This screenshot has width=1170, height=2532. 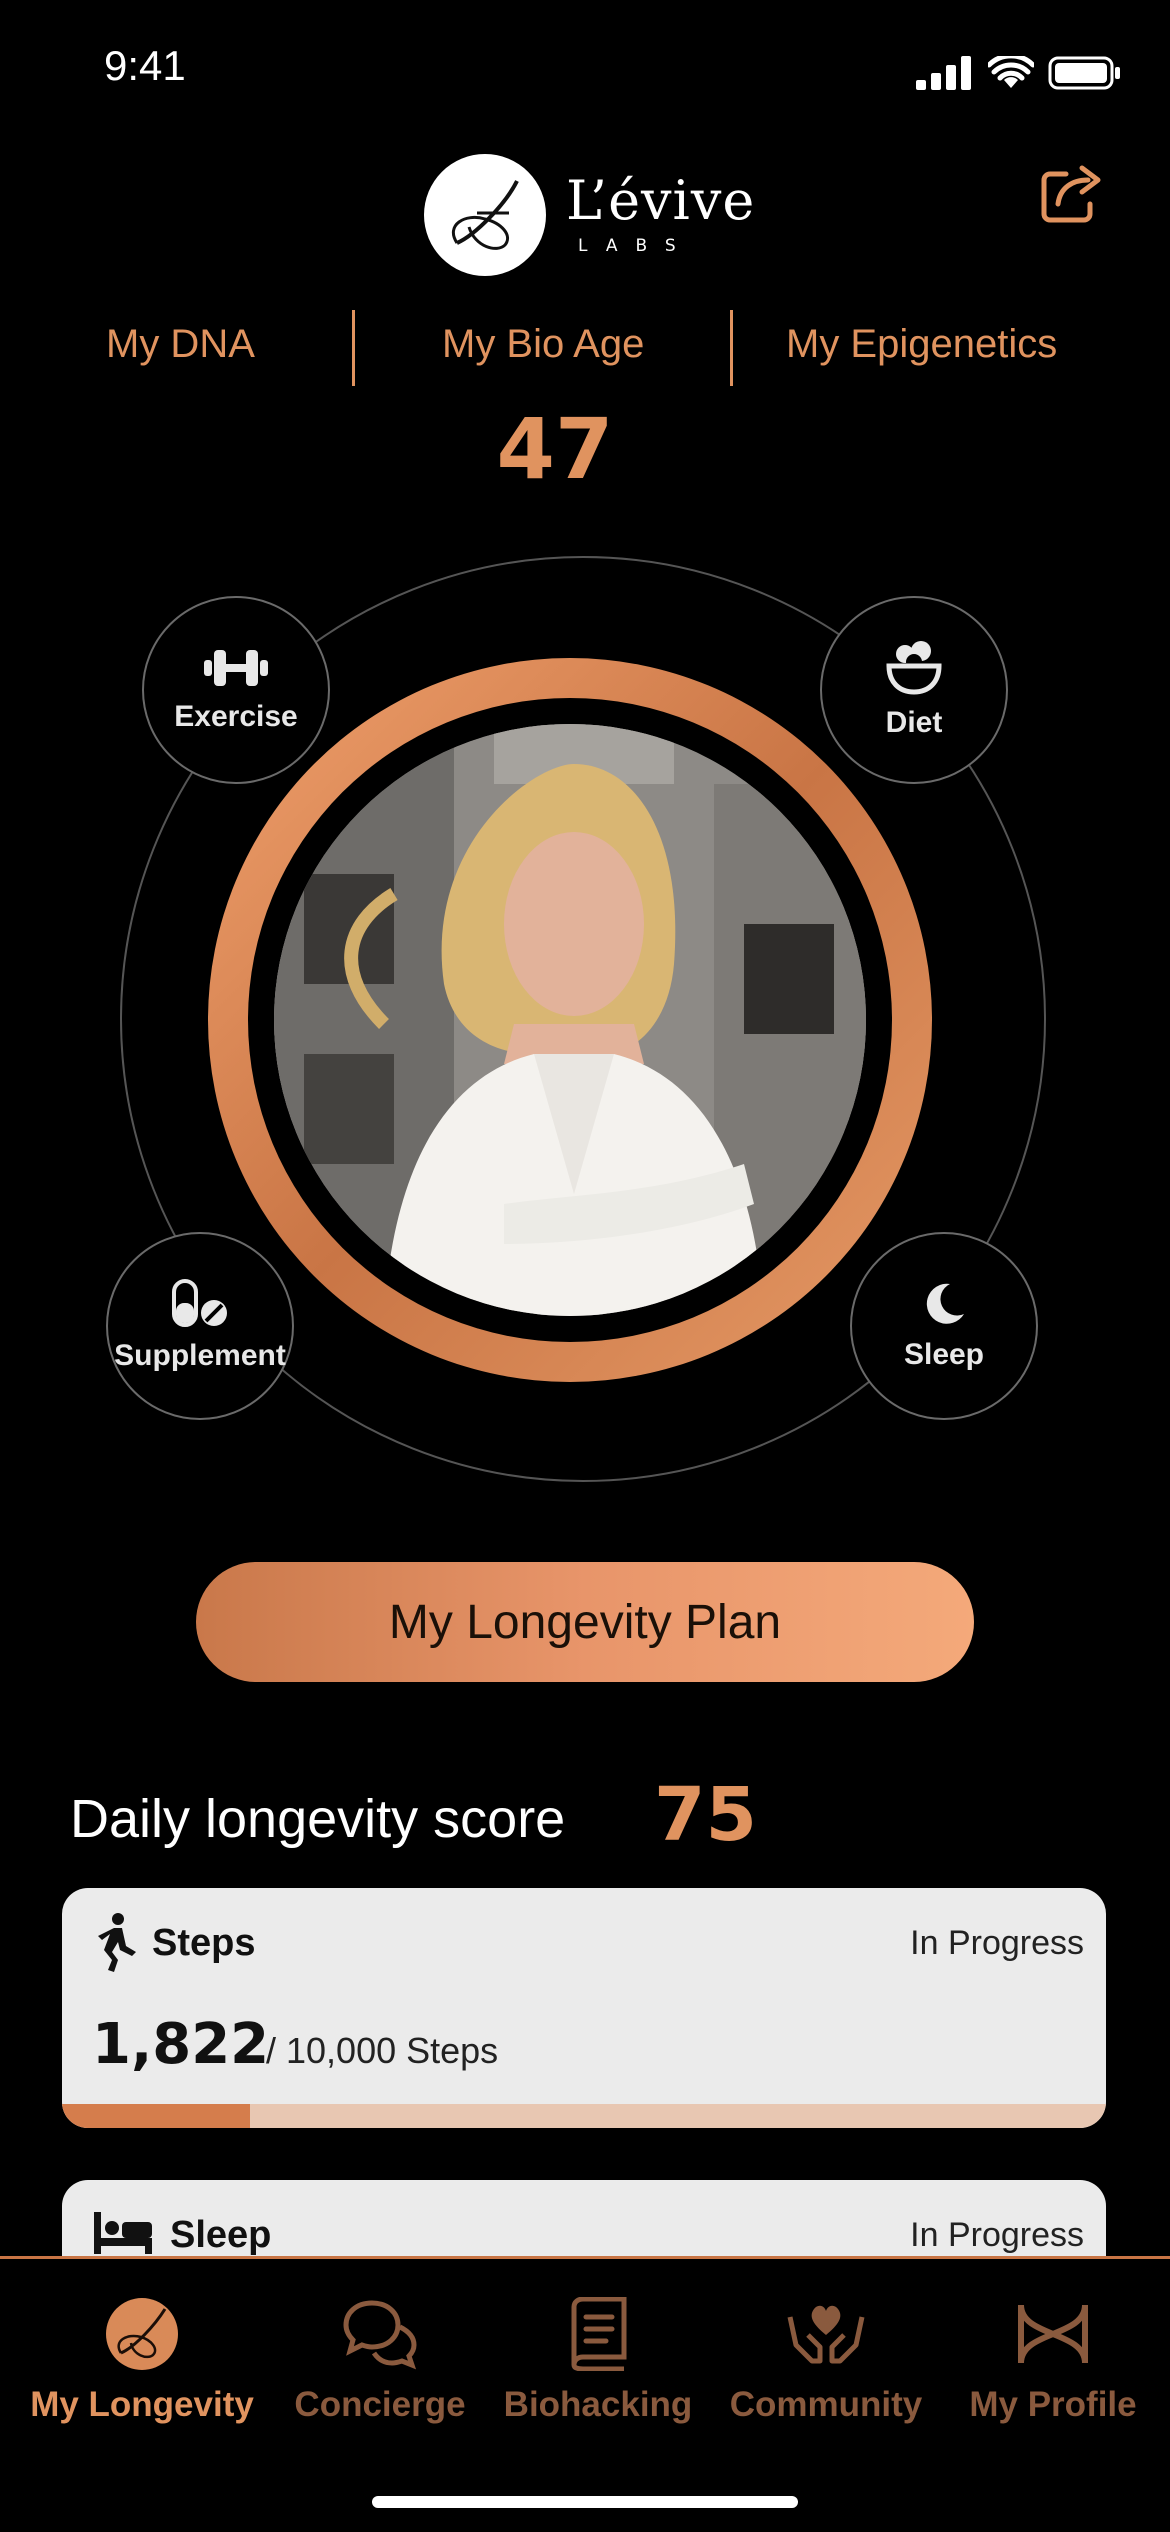 What do you see at coordinates (1084, 73) in the screenshot?
I see `battery-icon` at bounding box center [1084, 73].